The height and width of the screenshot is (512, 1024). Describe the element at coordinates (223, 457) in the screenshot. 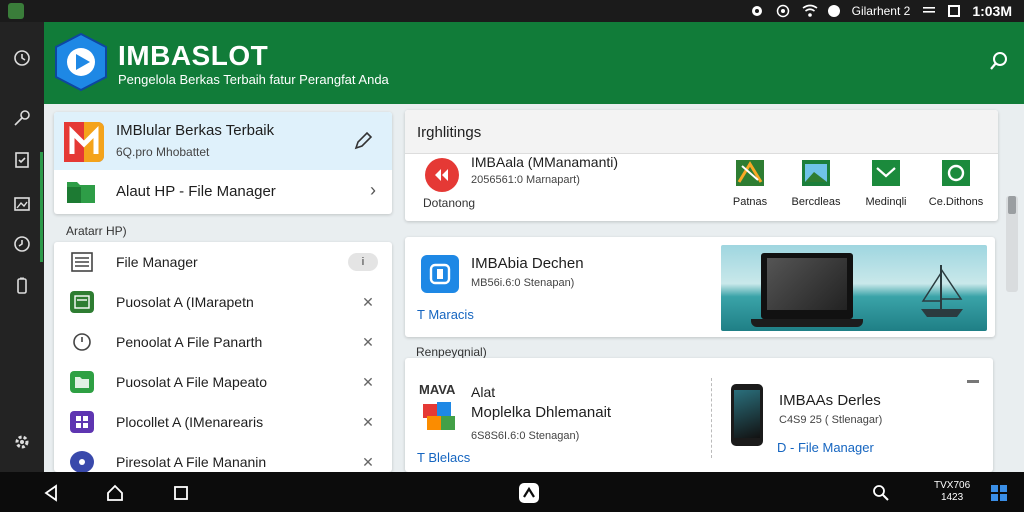

I see `list-item: Piresolat A File Mananin ✕` at that location.